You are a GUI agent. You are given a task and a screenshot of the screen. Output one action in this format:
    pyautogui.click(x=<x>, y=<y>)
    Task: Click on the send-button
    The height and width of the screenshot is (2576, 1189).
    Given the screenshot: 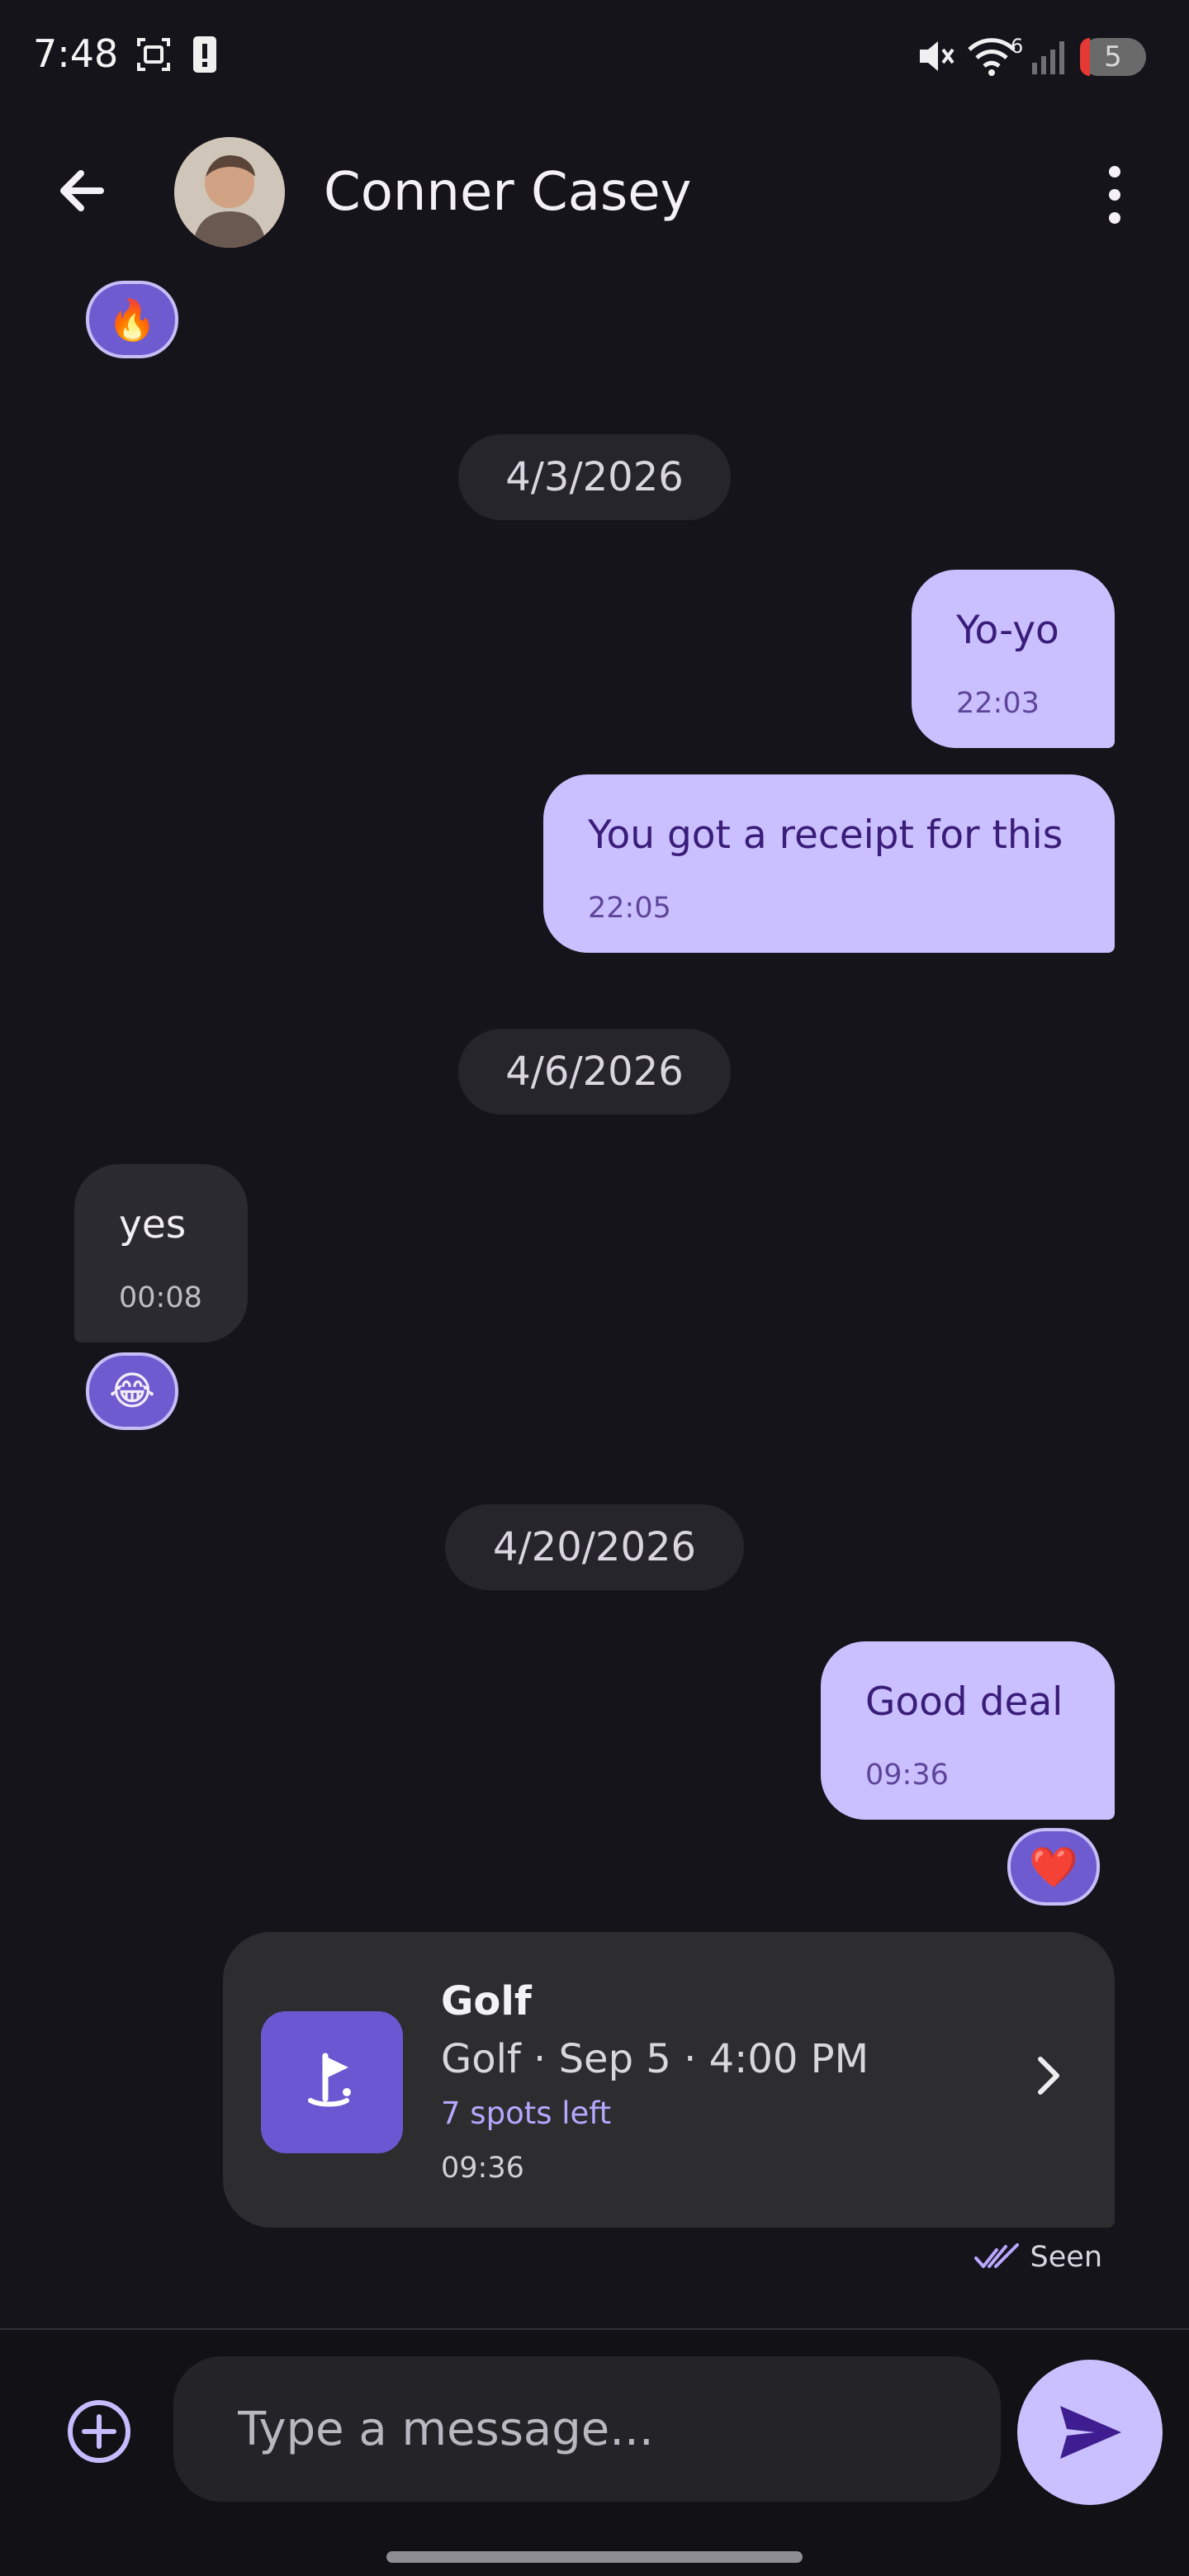 What is the action you would take?
    pyautogui.click(x=1090, y=2432)
    